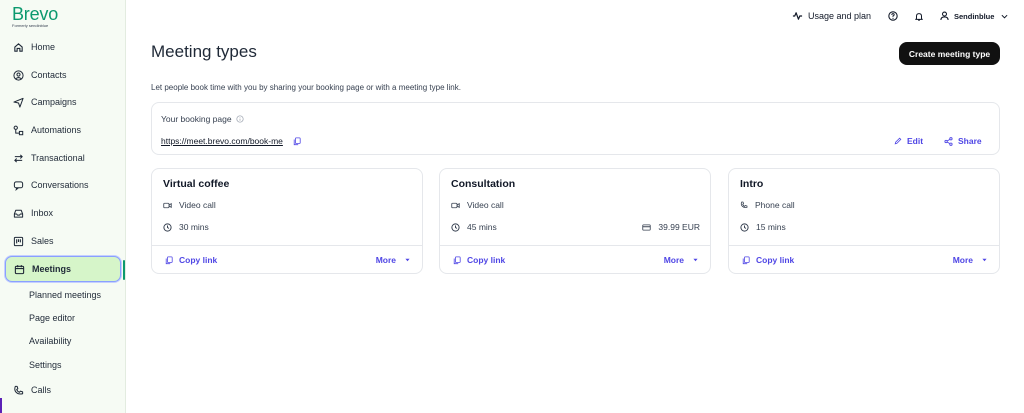 This screenshot has height=413, width=1024. What do you see at coordinates (194, 227) in the screenshot?
I see `meeting-type-duration-label: 30 mins` at bounding box center [194, 227].